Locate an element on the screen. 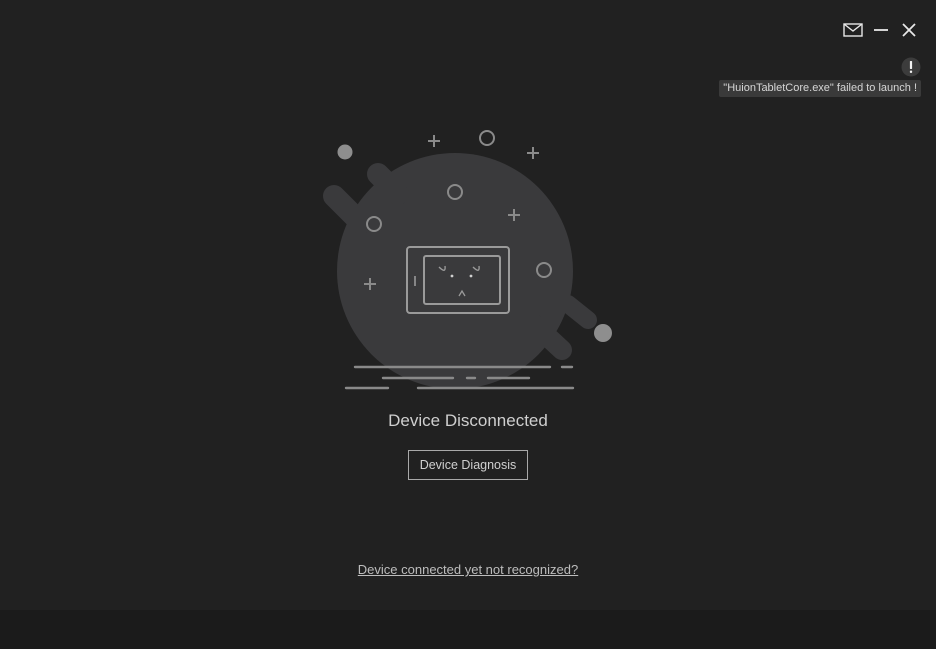 This screenshot has height=649, width=936. footer-bar is located at coordinates (468, 629).